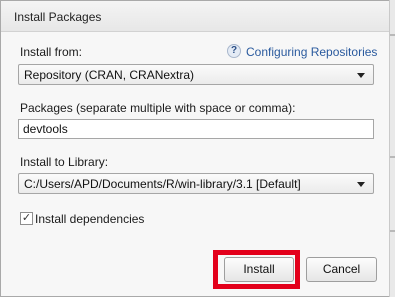  Describe the element at coordinates (89, 219) in the screenshot. I see `install-dependencies-label: Install dependencies` at that location.